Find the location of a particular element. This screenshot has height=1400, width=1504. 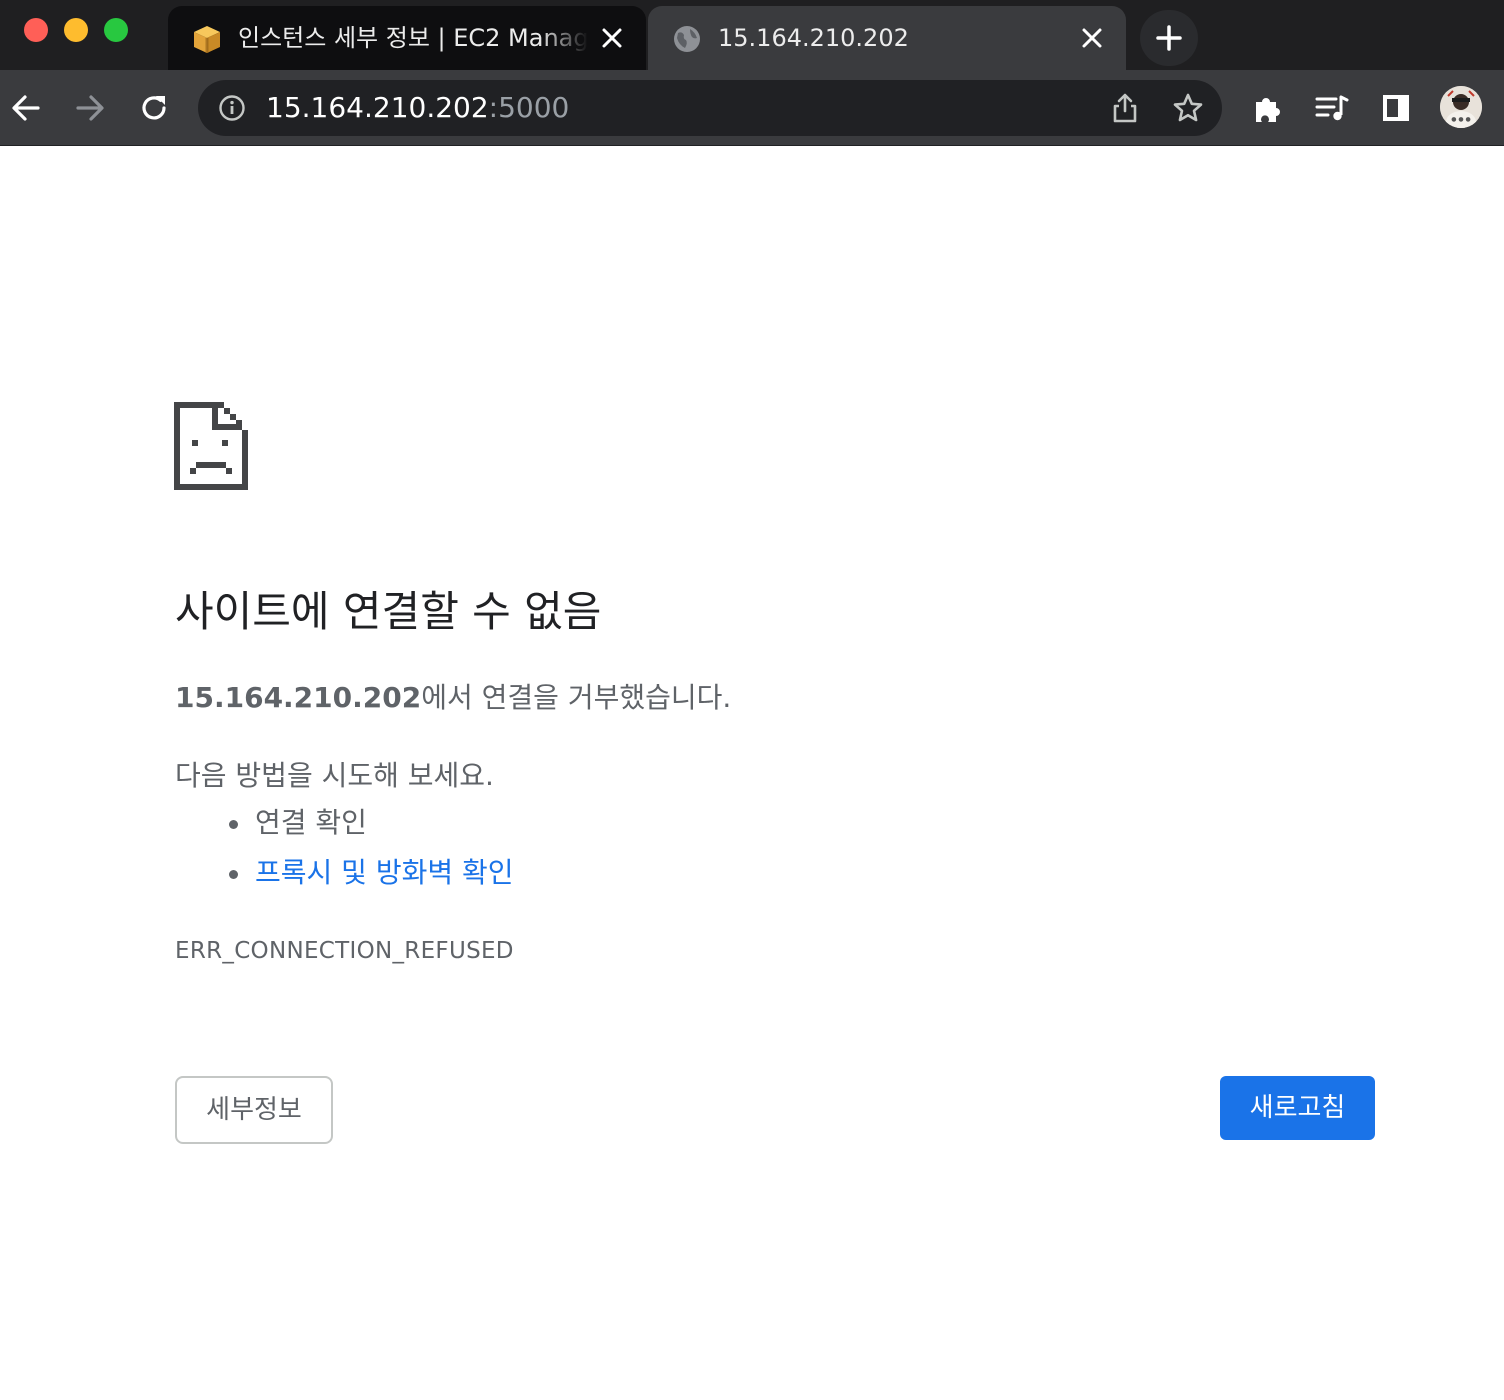

suggestion-item: 연결 확인 is located at coordinates (344, 827).